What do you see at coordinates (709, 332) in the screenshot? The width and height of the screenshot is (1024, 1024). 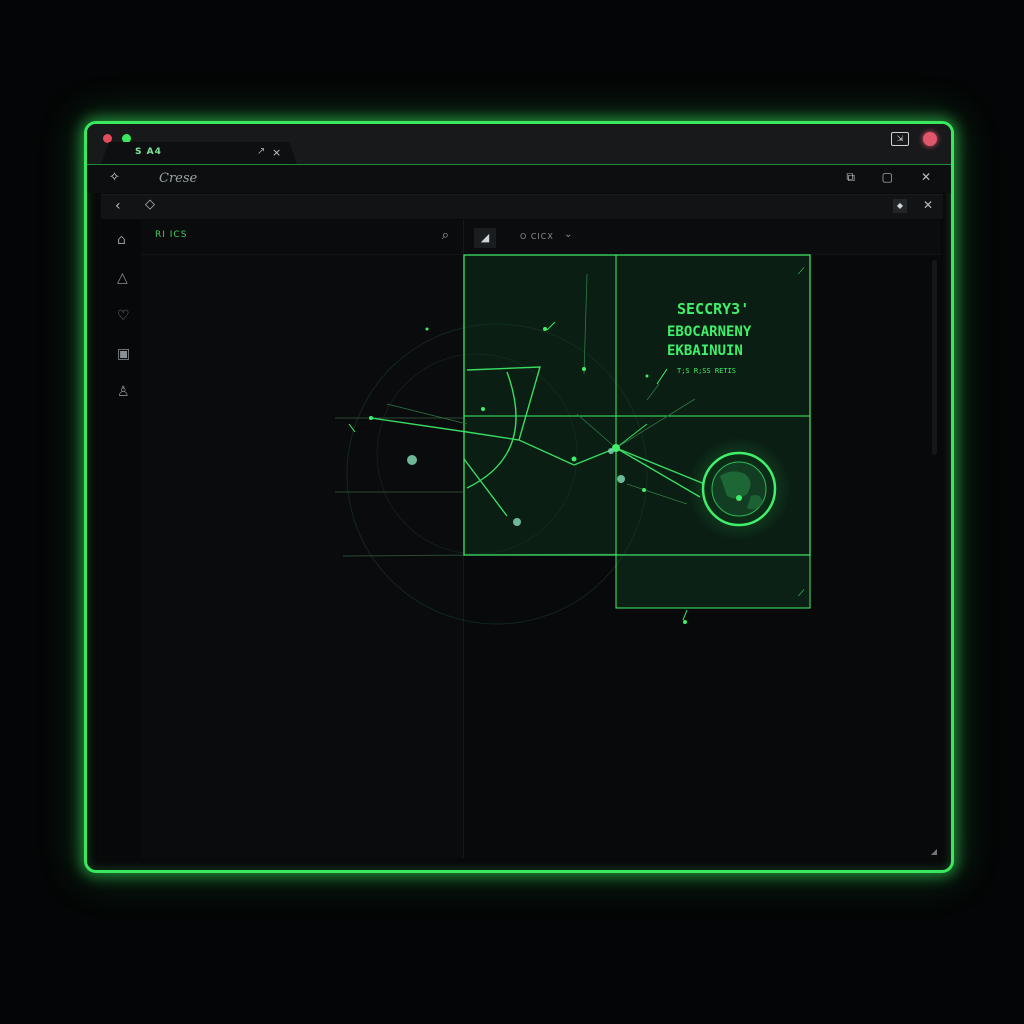 I see `overlay-title-line-2: EBOCARNENY` at bounding box center [709, 332].